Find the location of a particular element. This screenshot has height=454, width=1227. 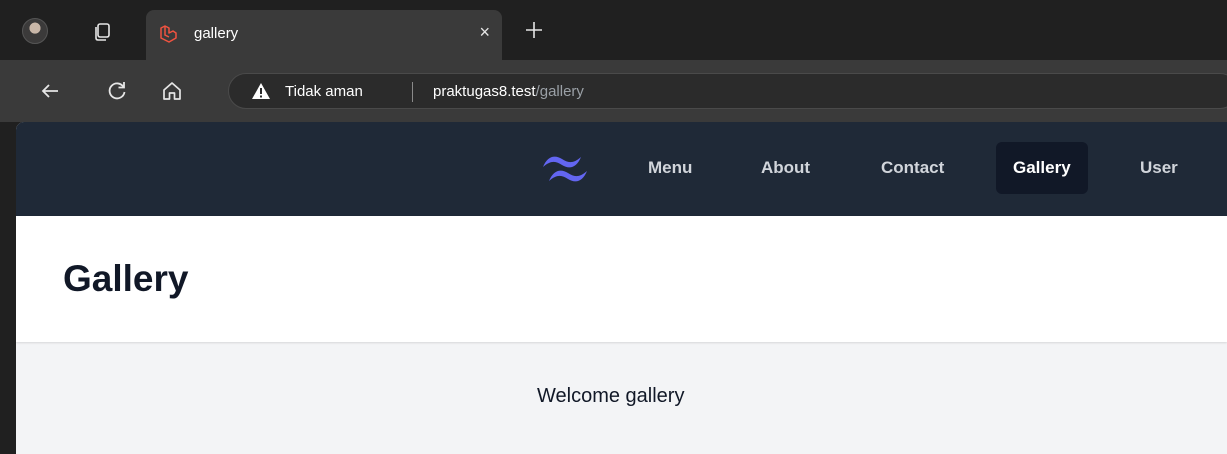

tailwind-logo-icon is located at coordinates (565, 169).